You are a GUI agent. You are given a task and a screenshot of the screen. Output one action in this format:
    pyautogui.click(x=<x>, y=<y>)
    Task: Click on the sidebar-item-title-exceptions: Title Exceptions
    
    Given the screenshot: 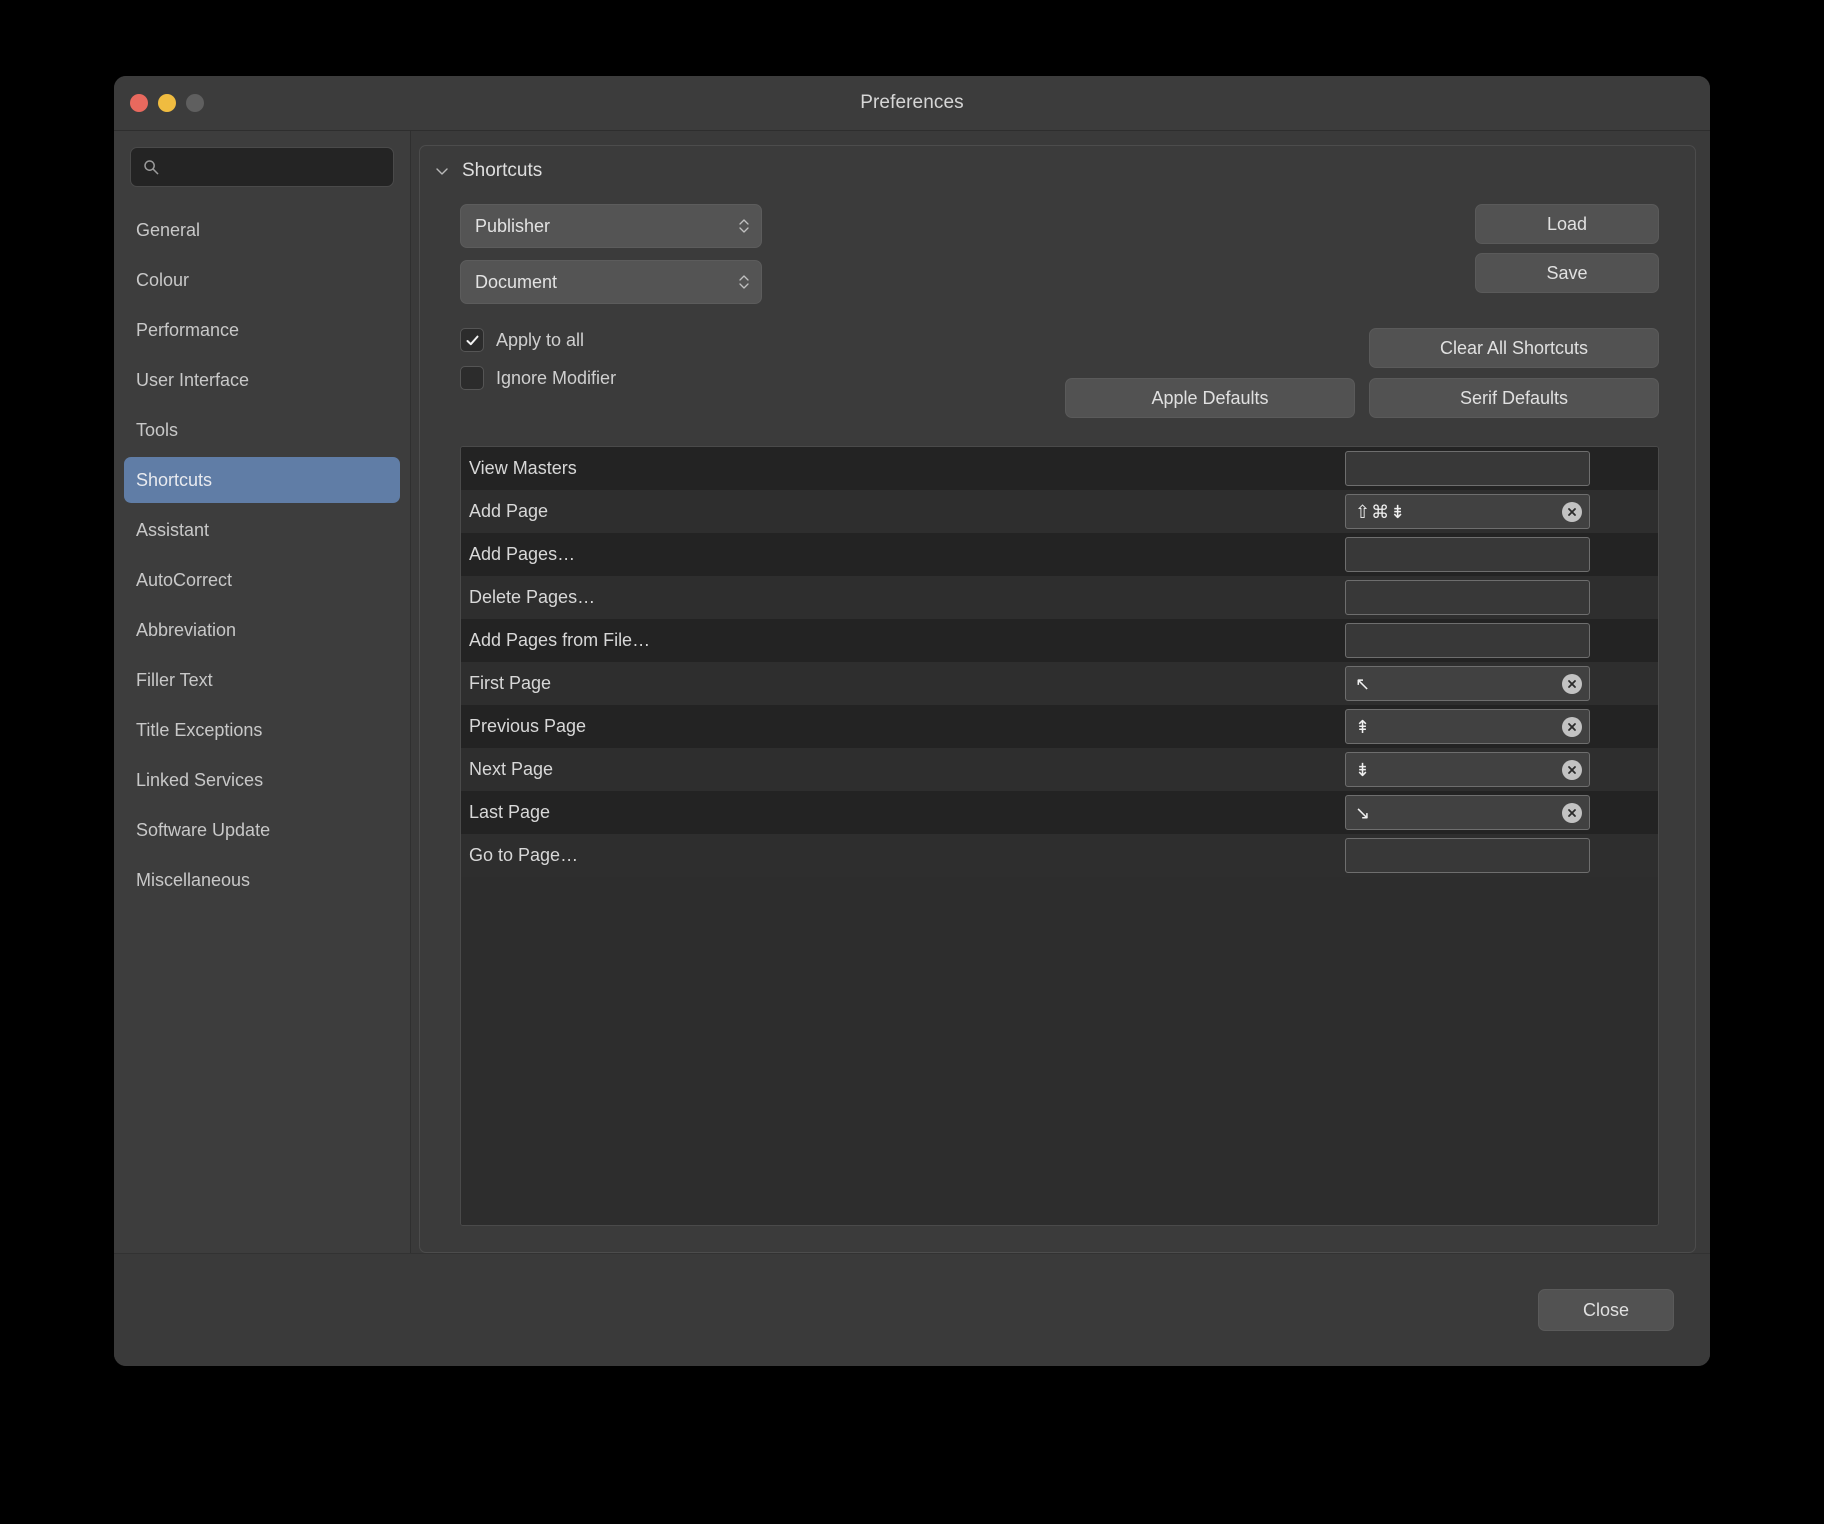 What is the action you would take?
    pyautogui.click(x=262, y=730)
    